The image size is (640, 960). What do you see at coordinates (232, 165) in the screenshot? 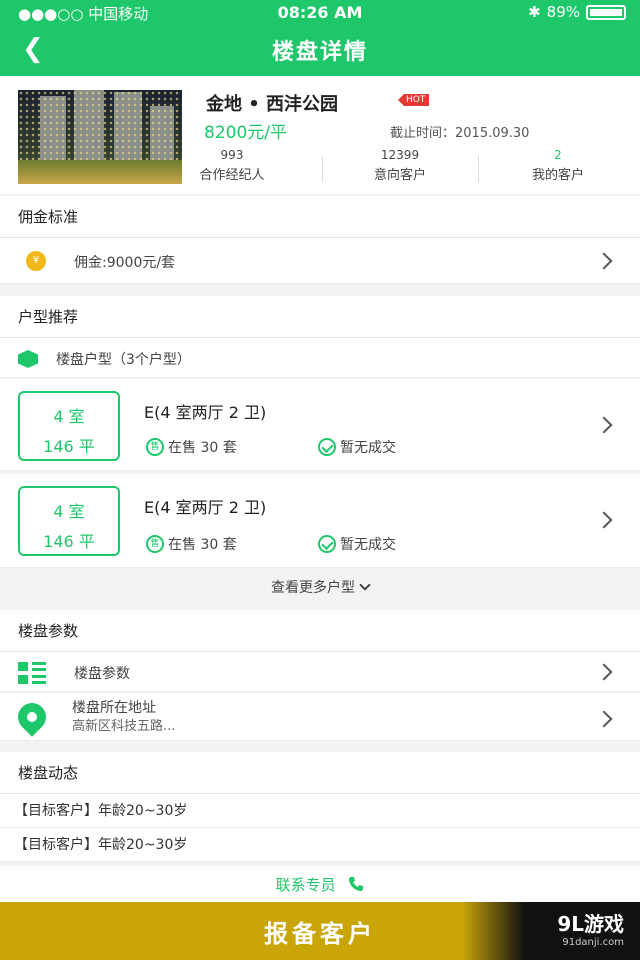
I see `stat-agents: 993 合作经纪人` at bounding box center [232, 165].